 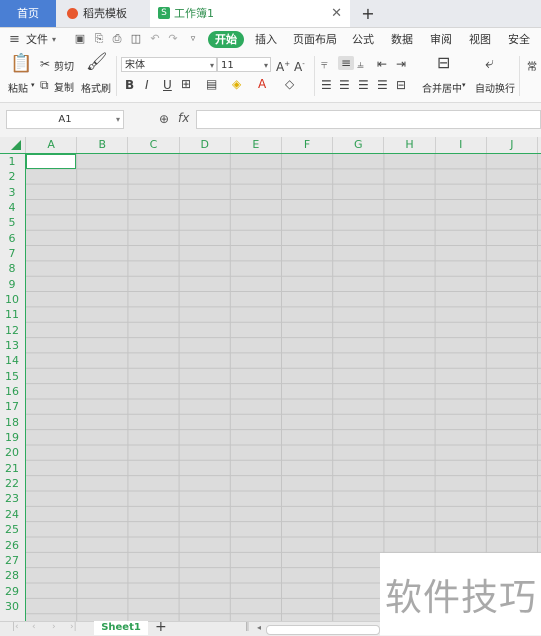 I want to click on align-left-icon: ☰, so click(x=326, y=85).